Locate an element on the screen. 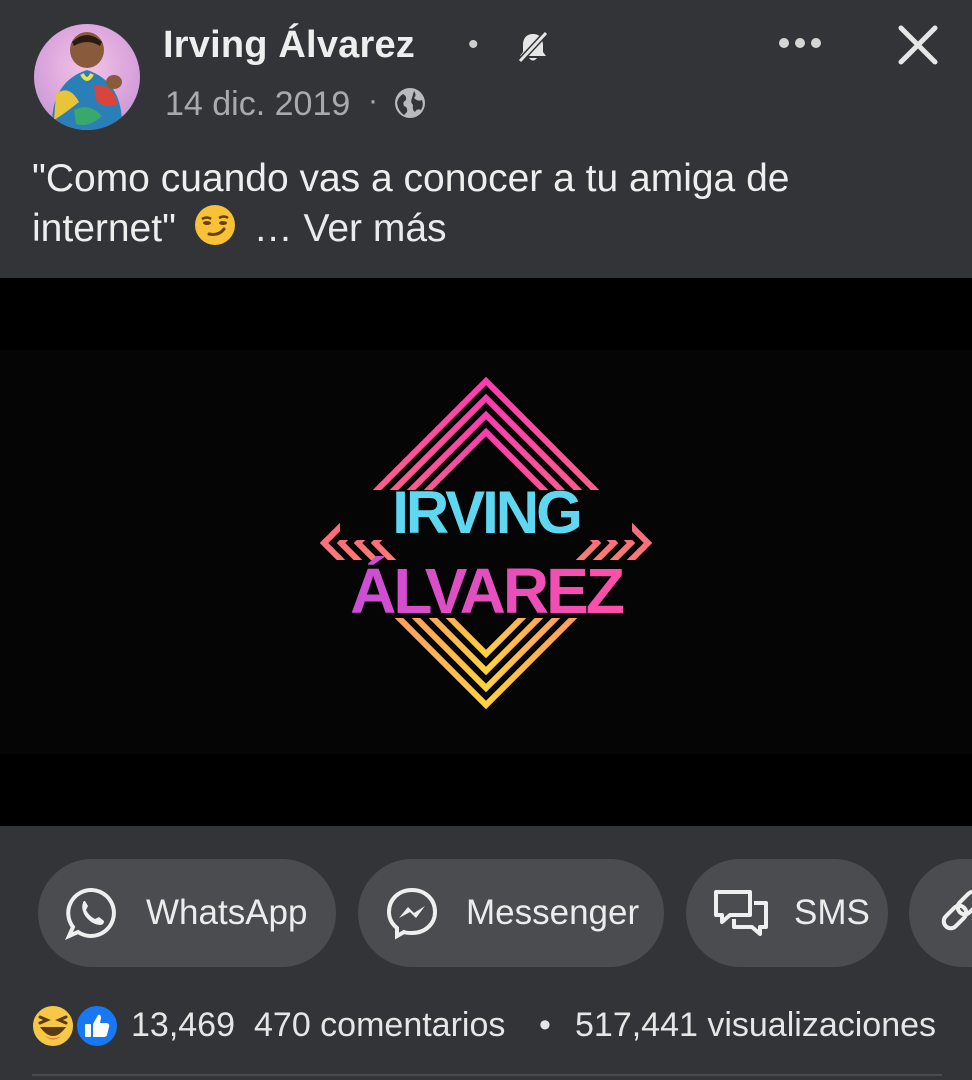 The width and height of the screenshot is (972, 1080). haha-reaction-icon is located at coordinates (53, 1026).